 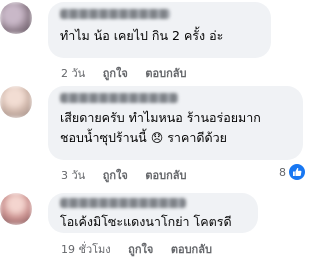 What do you see at coordinates (297, 172) in the screenshot?
I see `thumbs-up-icon` at bounding box center [297, 172].